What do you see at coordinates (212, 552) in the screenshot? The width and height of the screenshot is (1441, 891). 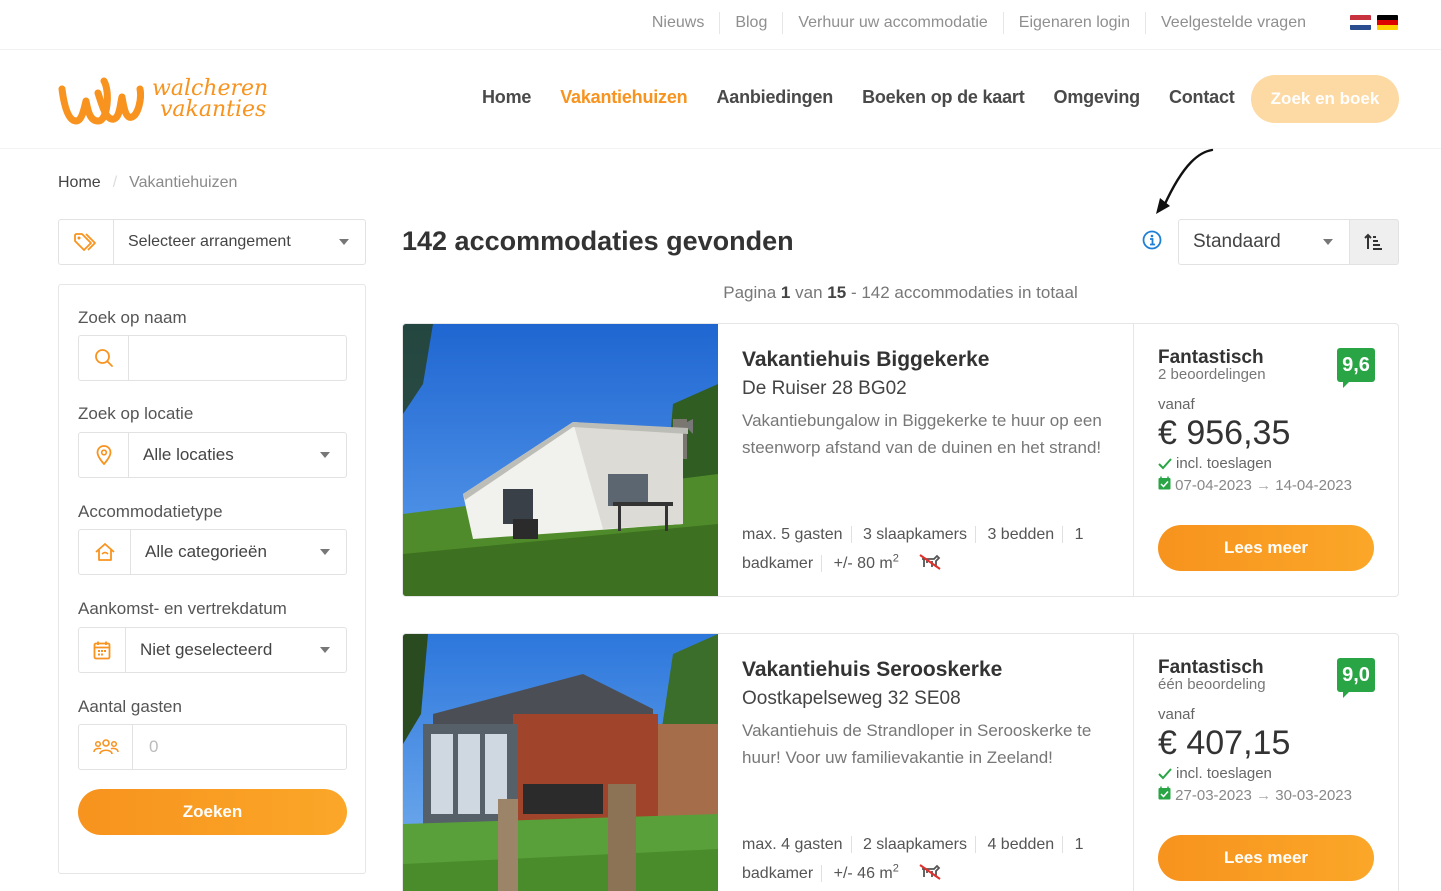 I see `type-select: Alle categorieën` at bounding box center [212, 552].